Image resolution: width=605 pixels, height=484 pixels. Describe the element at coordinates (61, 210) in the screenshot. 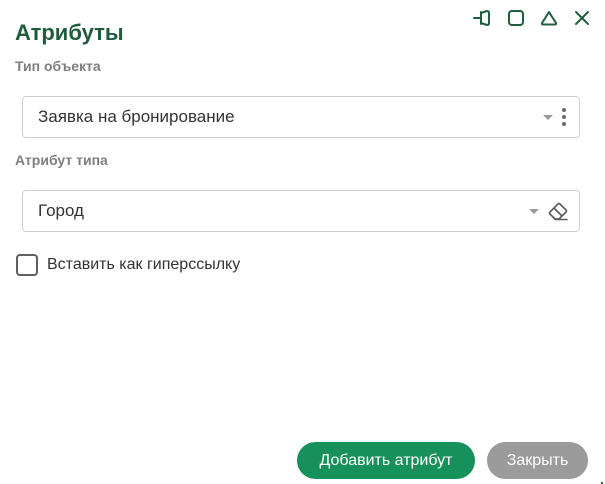

I see `attribute-type-value: Город` at that location.